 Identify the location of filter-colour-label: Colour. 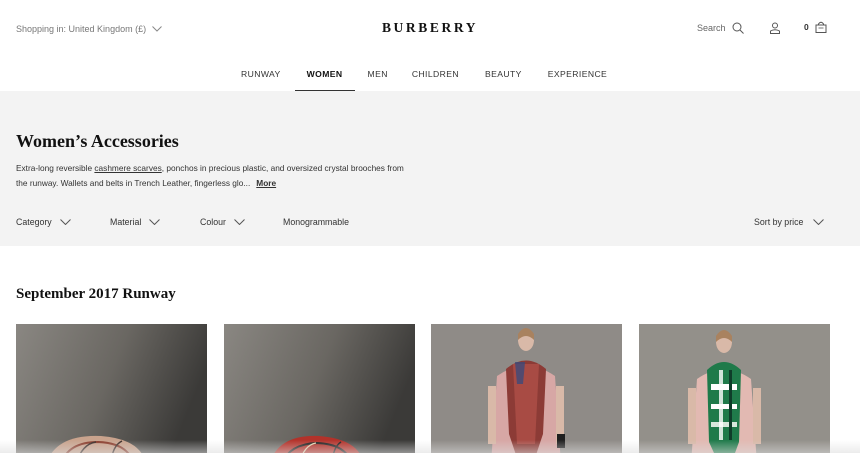
(213, 222).